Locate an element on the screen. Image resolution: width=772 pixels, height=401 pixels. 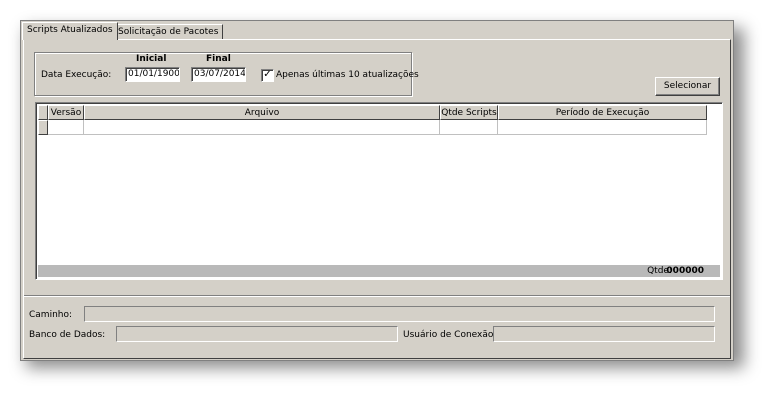
selecionar-button: Selecionar is located at coordinates (687, 86).